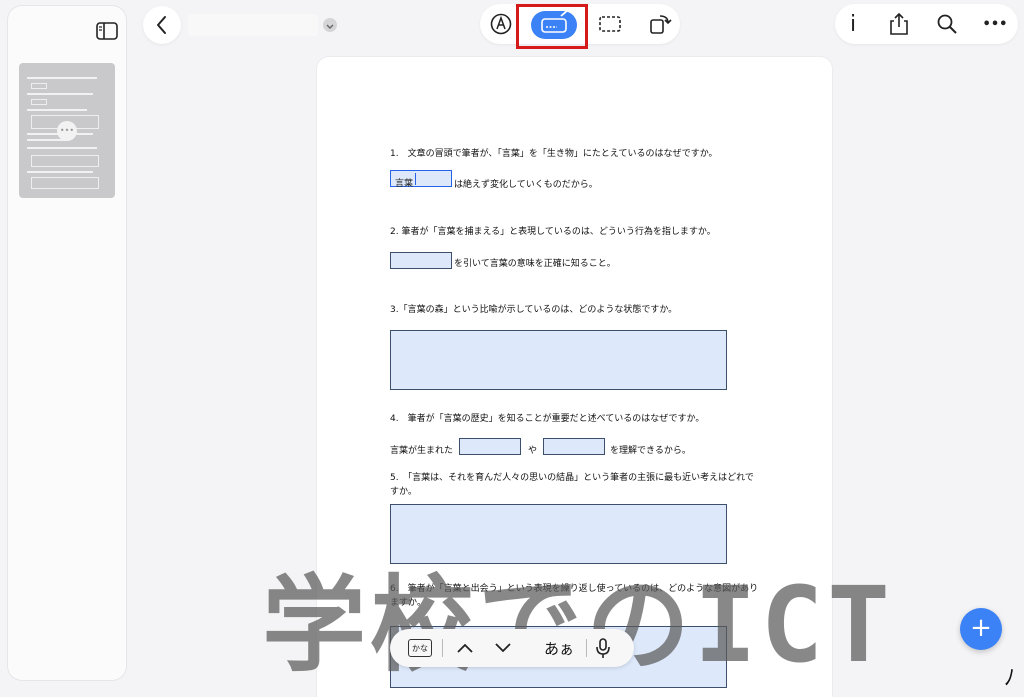 The image size is (1024, 697). What do you see at coordinates (107, 31) in the screenshot?
I see `sidebar-toggle-icon` at bounding box center [107, 31].